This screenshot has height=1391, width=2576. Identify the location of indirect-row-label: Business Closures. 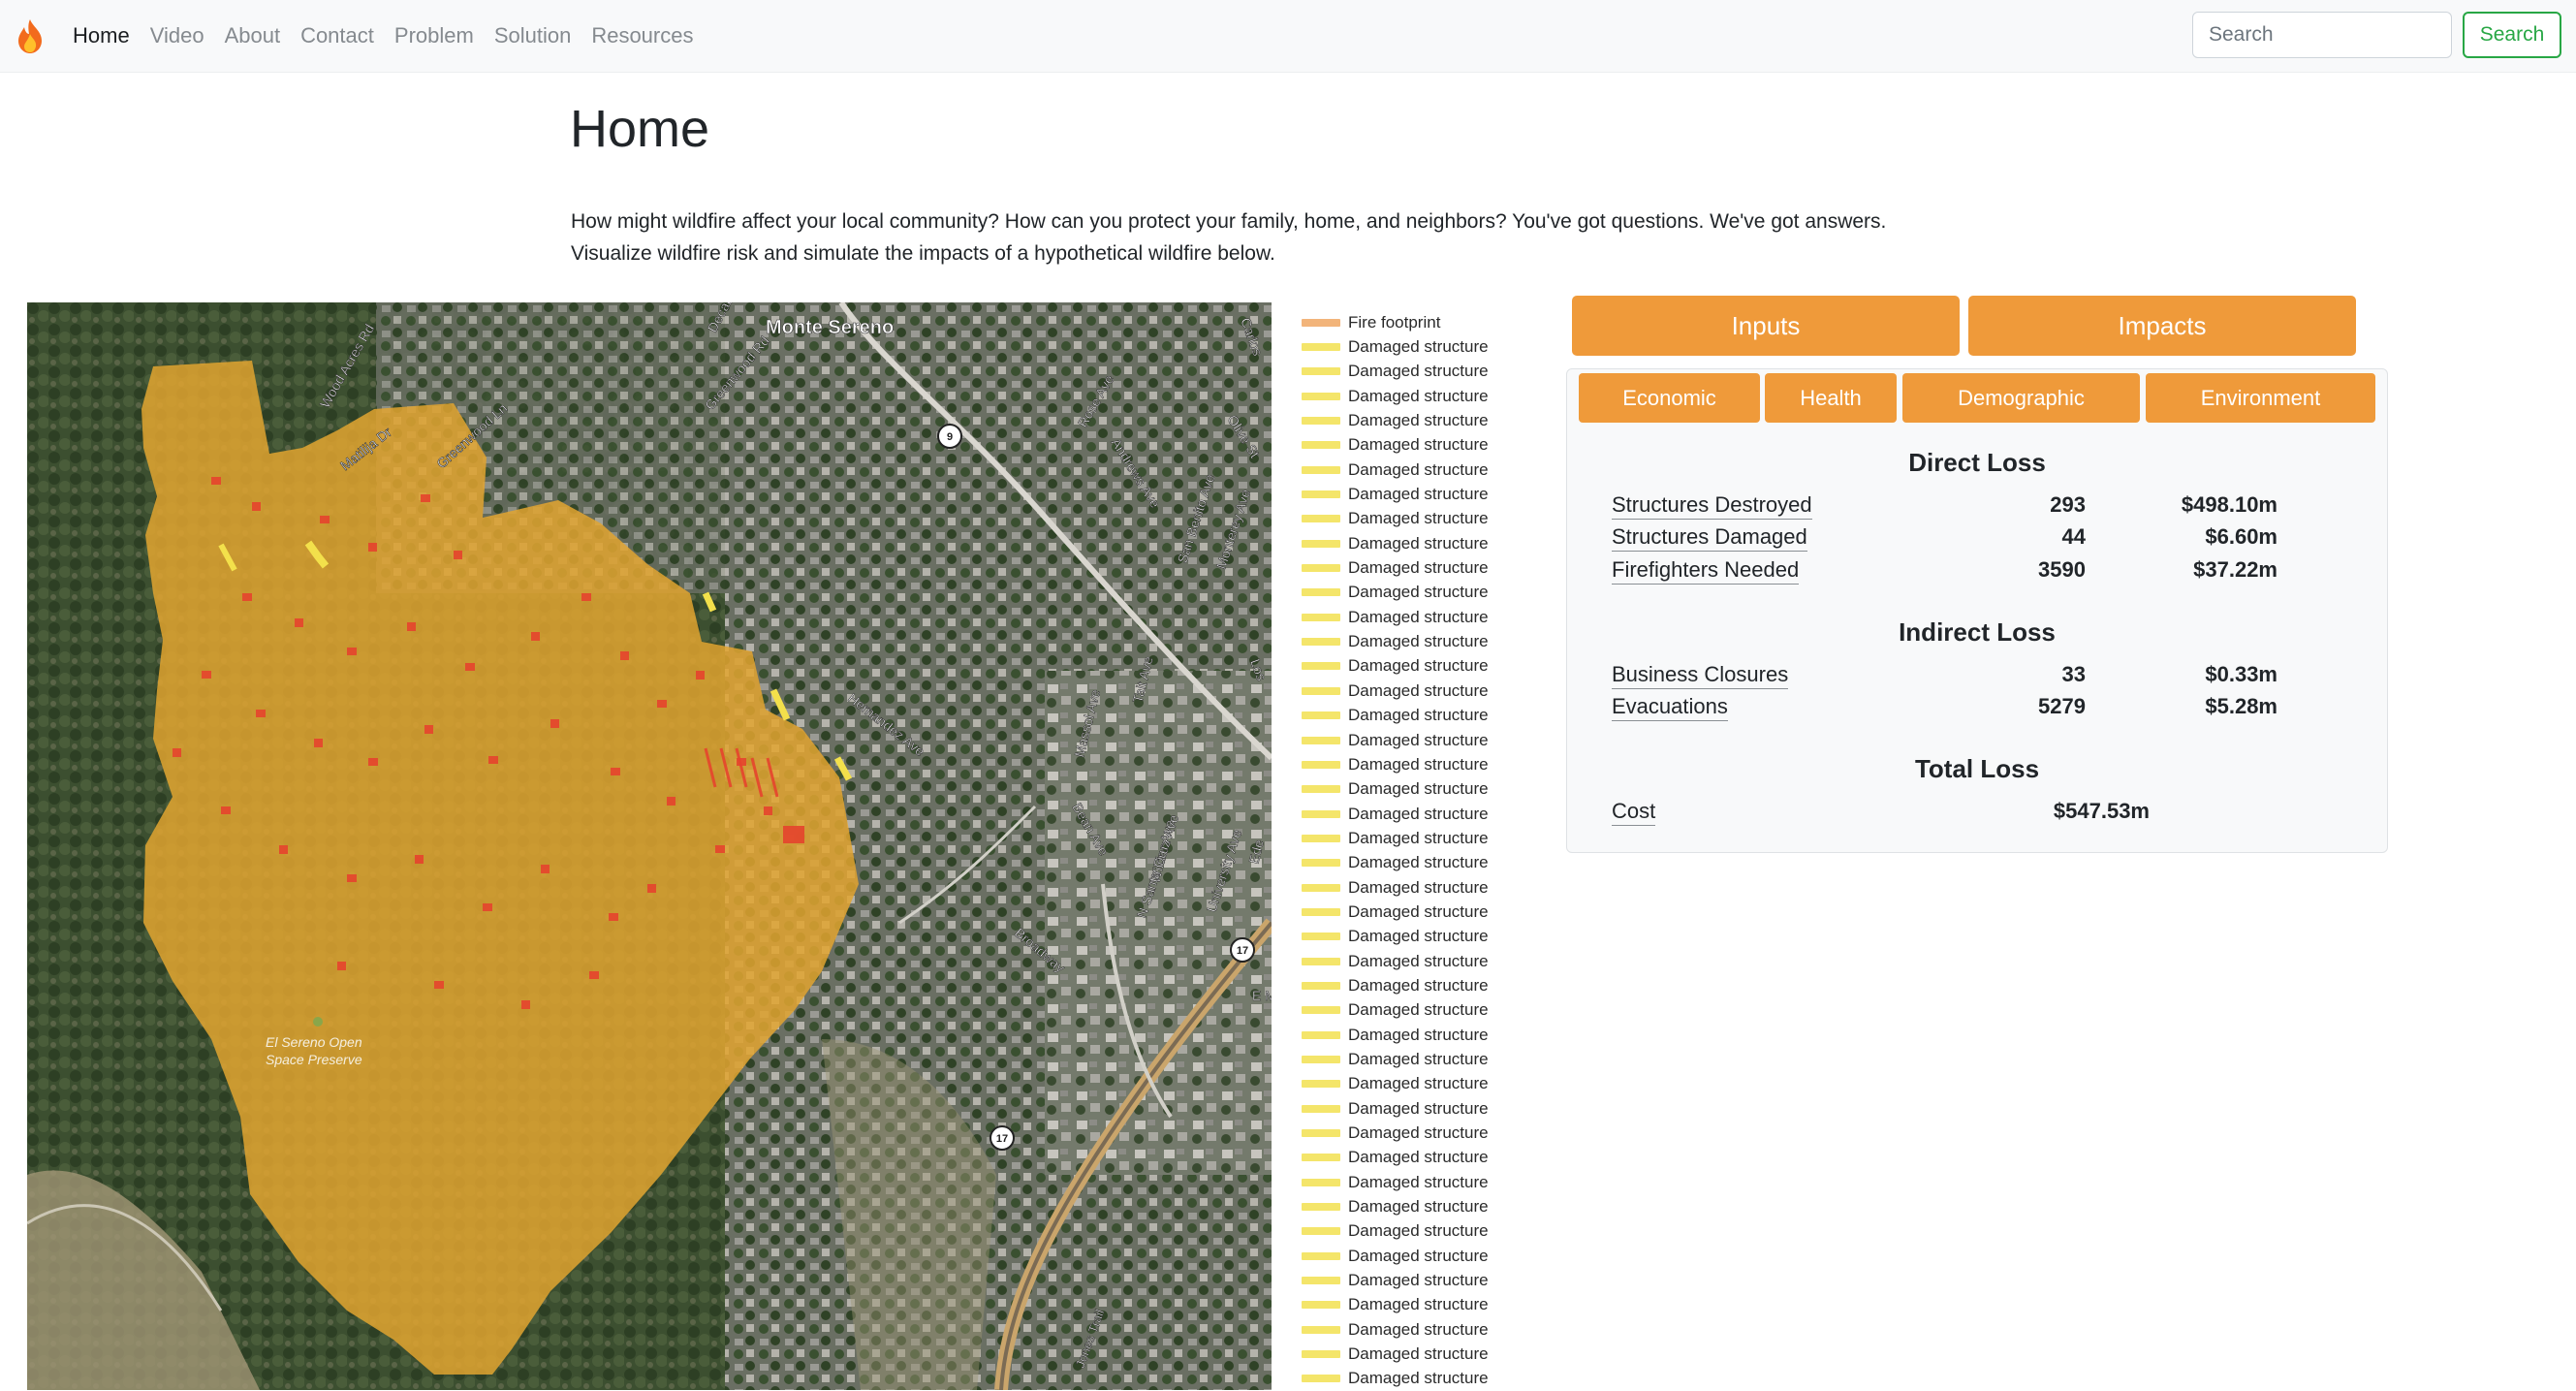
(1700, 676).